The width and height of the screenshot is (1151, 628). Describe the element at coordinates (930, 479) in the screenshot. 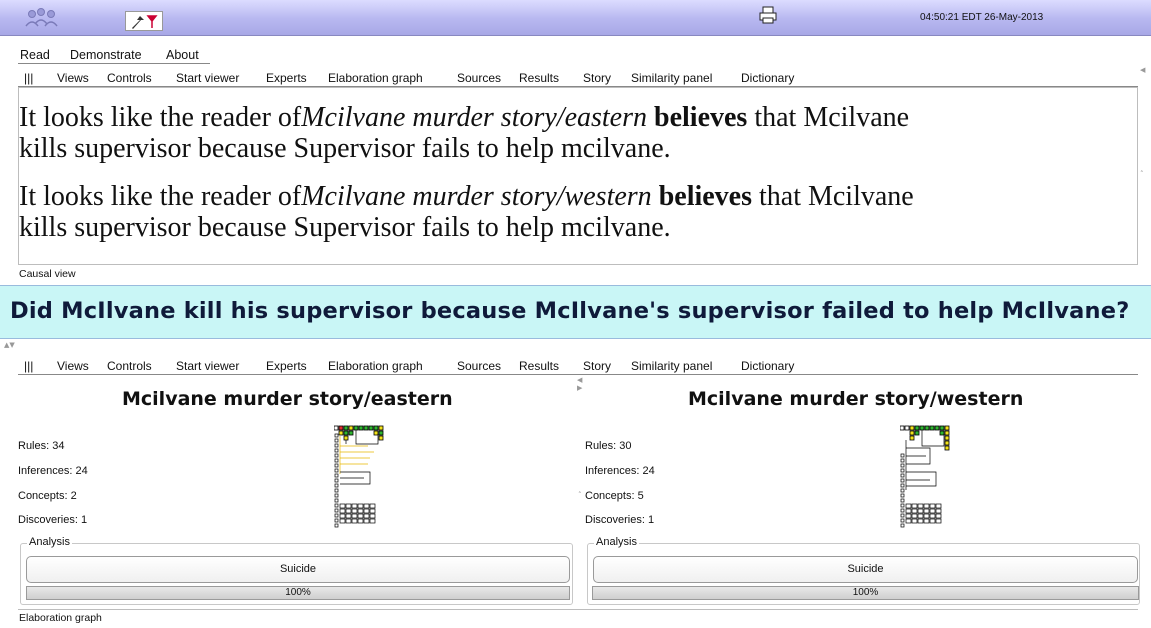

I see `elaboration-graph-western` at that location.